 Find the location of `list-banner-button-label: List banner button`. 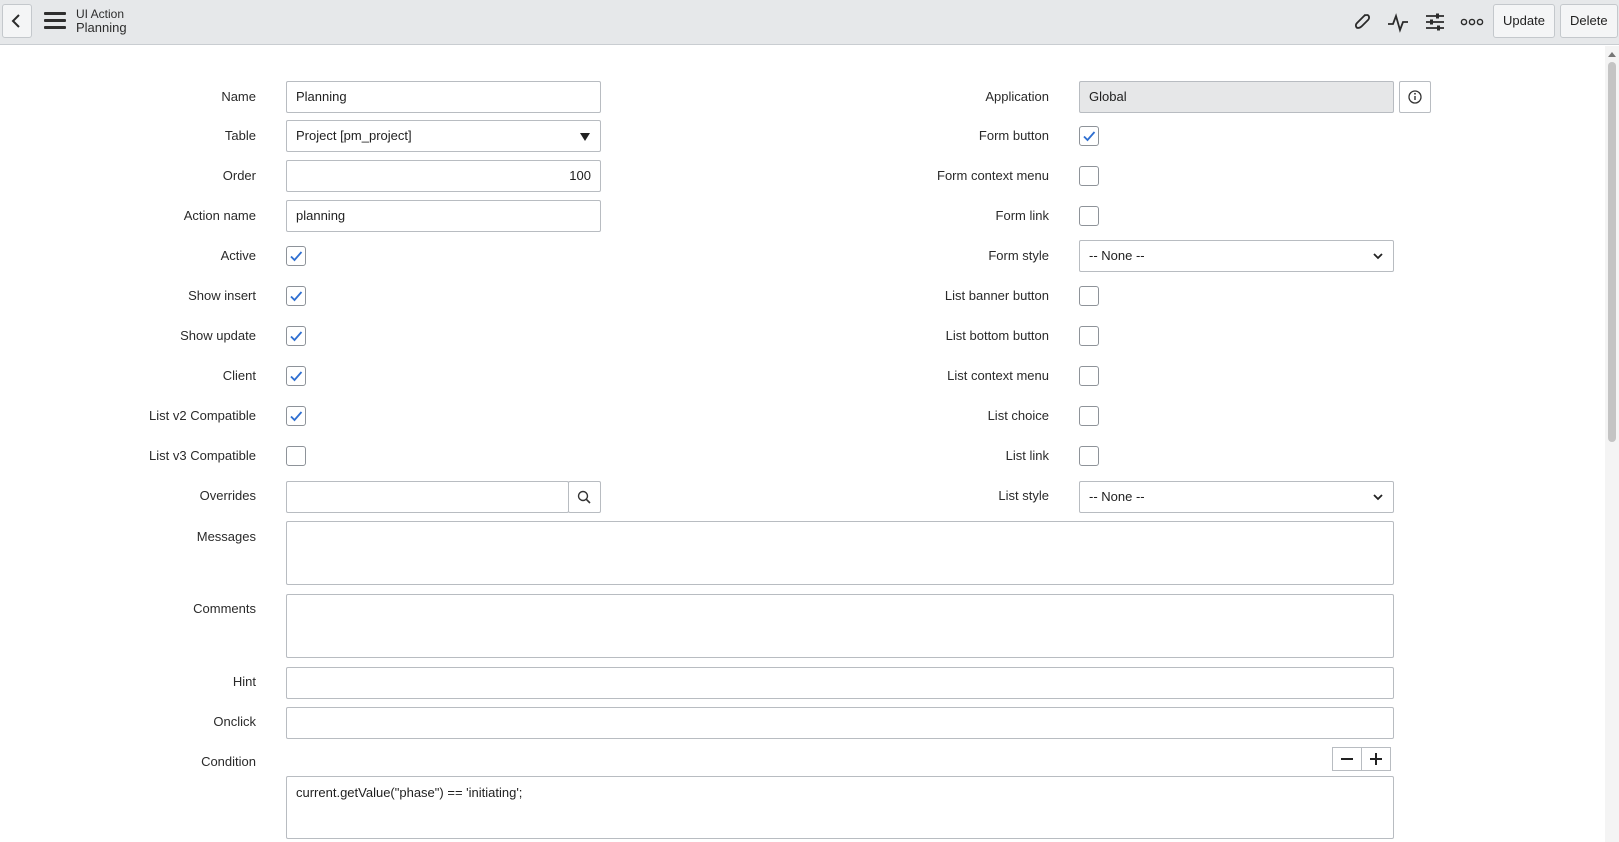

list-banner-button-label: List banner button is located at coordinates (996, 295).